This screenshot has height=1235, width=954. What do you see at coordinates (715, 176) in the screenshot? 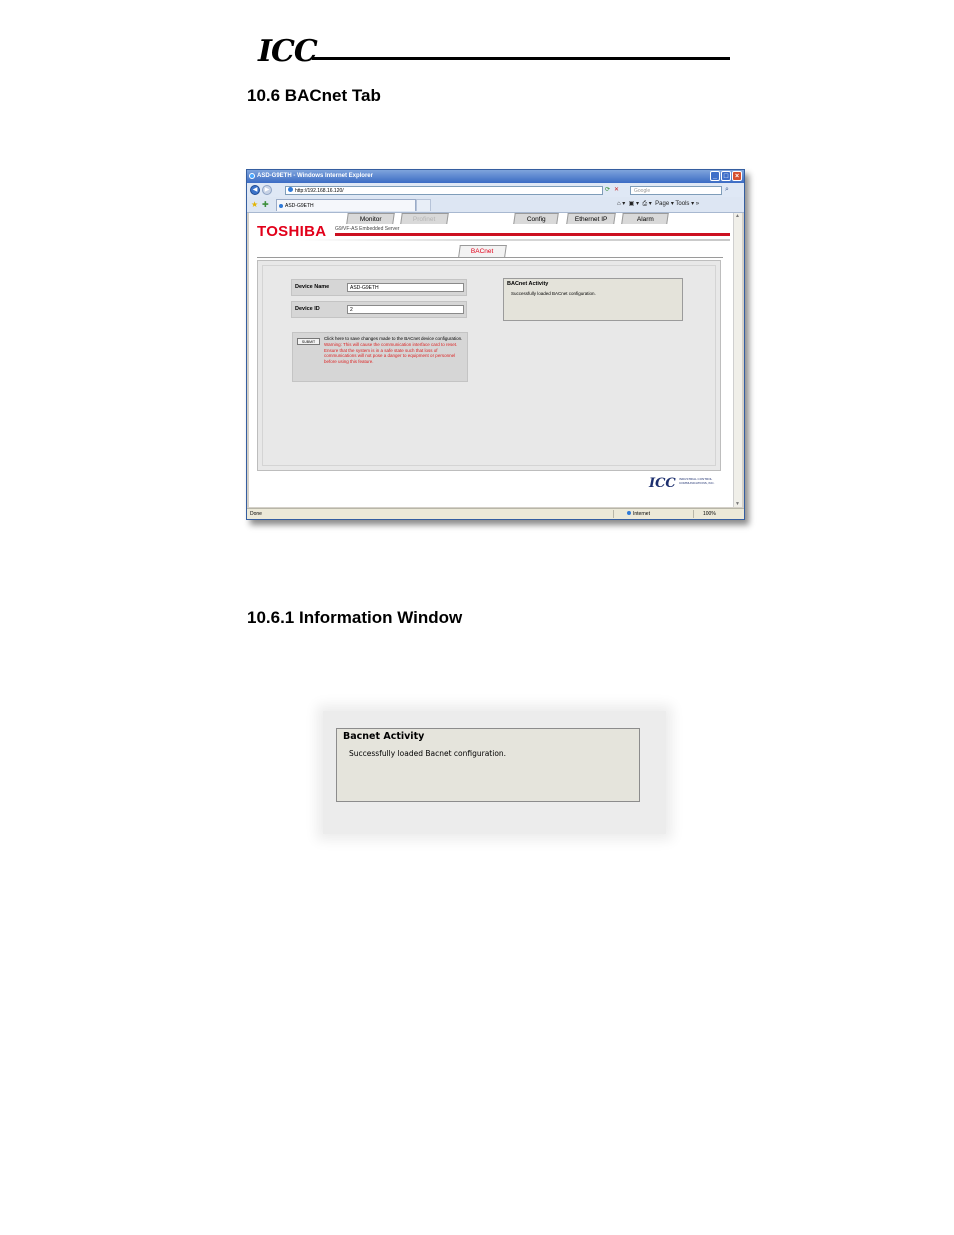
I see `minimize-icon: _` at bounding box center [715, 176].